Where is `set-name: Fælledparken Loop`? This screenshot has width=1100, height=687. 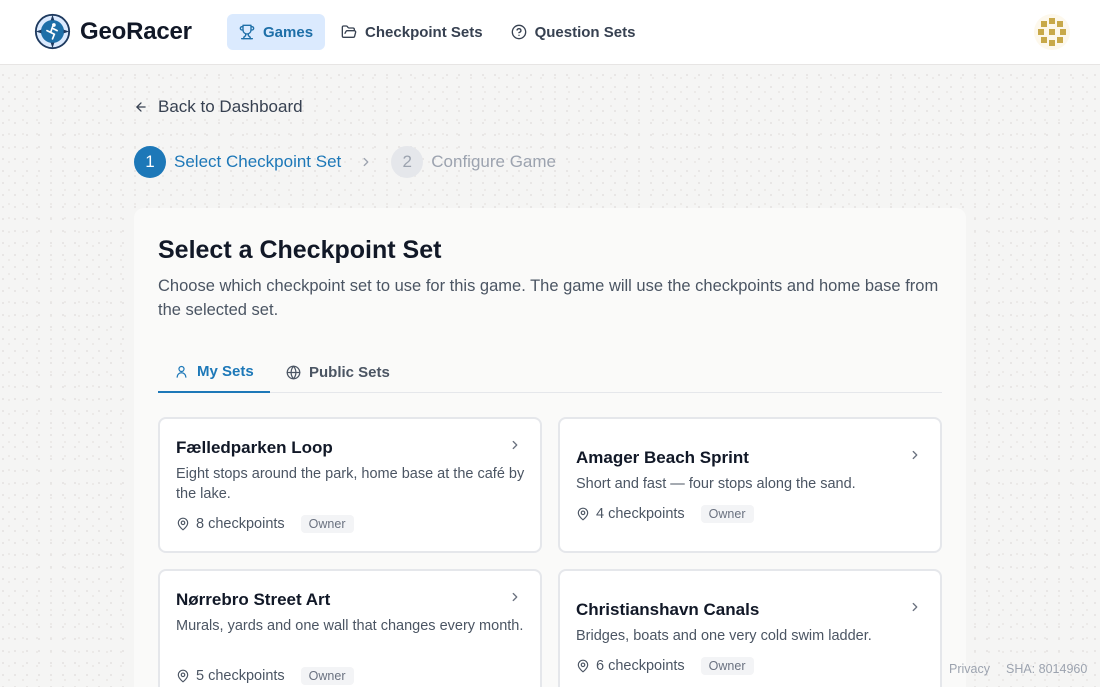 set-name: Fælledparken Loop is located at coordinates (254, 447).